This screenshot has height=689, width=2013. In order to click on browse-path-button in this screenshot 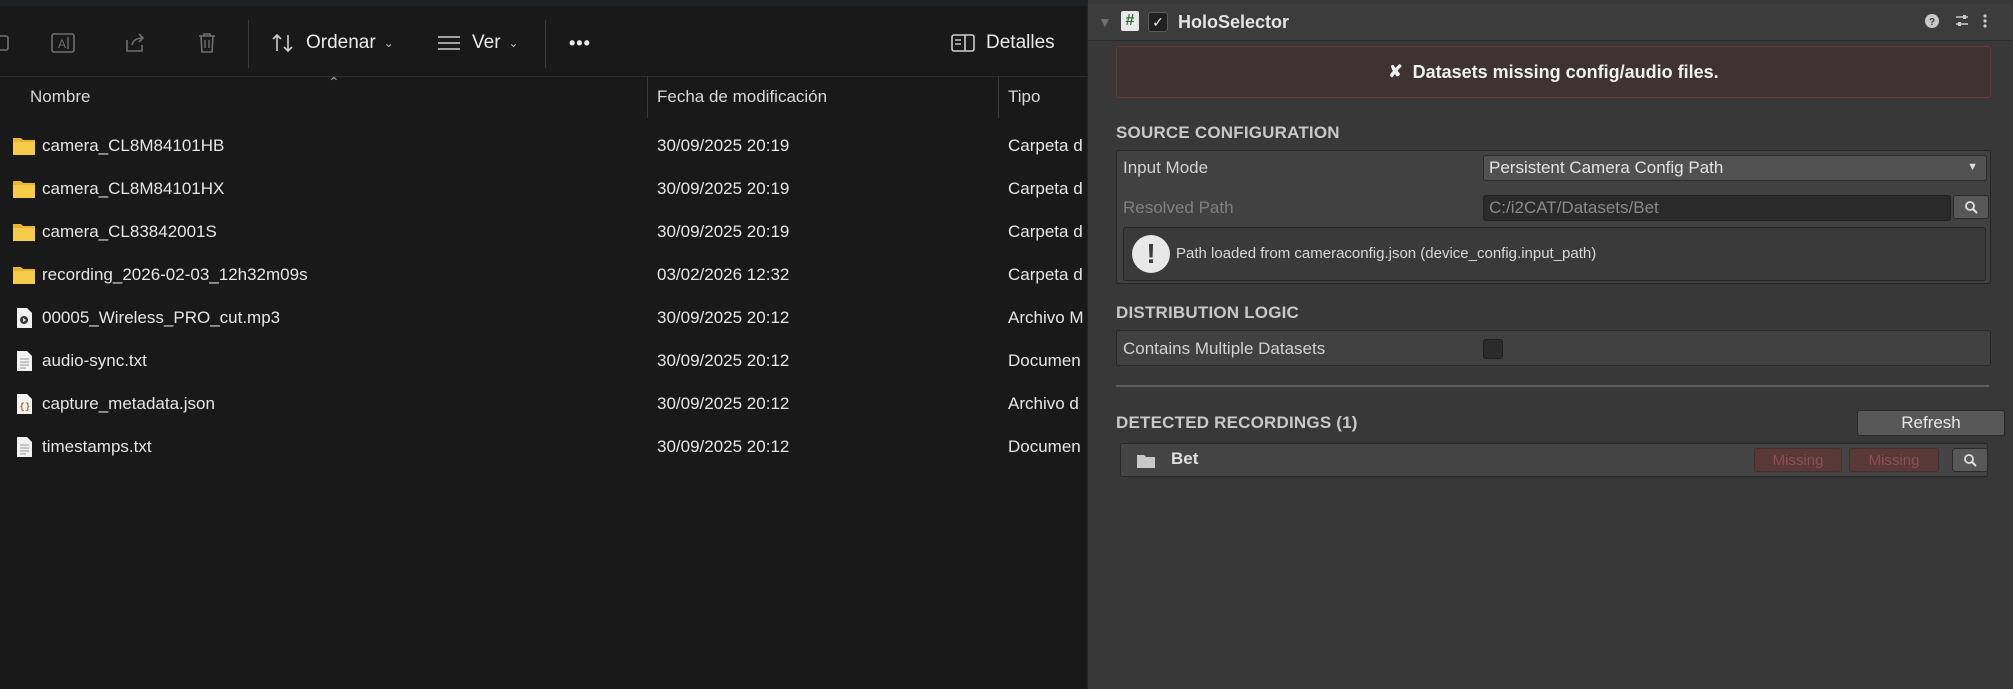, I will do `click(1971, 207)`.